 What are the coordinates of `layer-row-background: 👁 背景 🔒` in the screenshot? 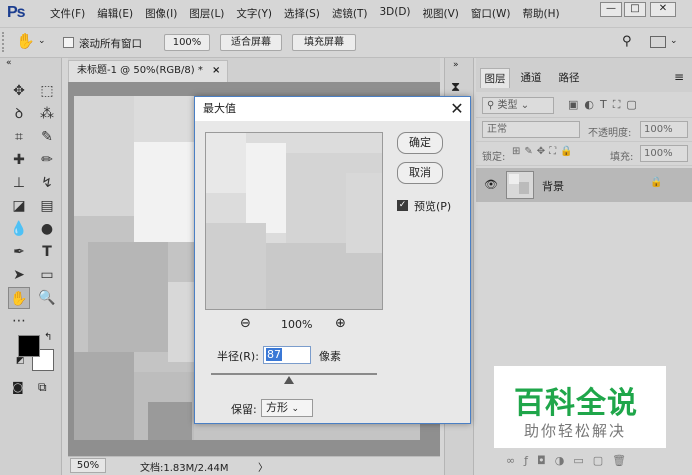 It's located at (584, 185).